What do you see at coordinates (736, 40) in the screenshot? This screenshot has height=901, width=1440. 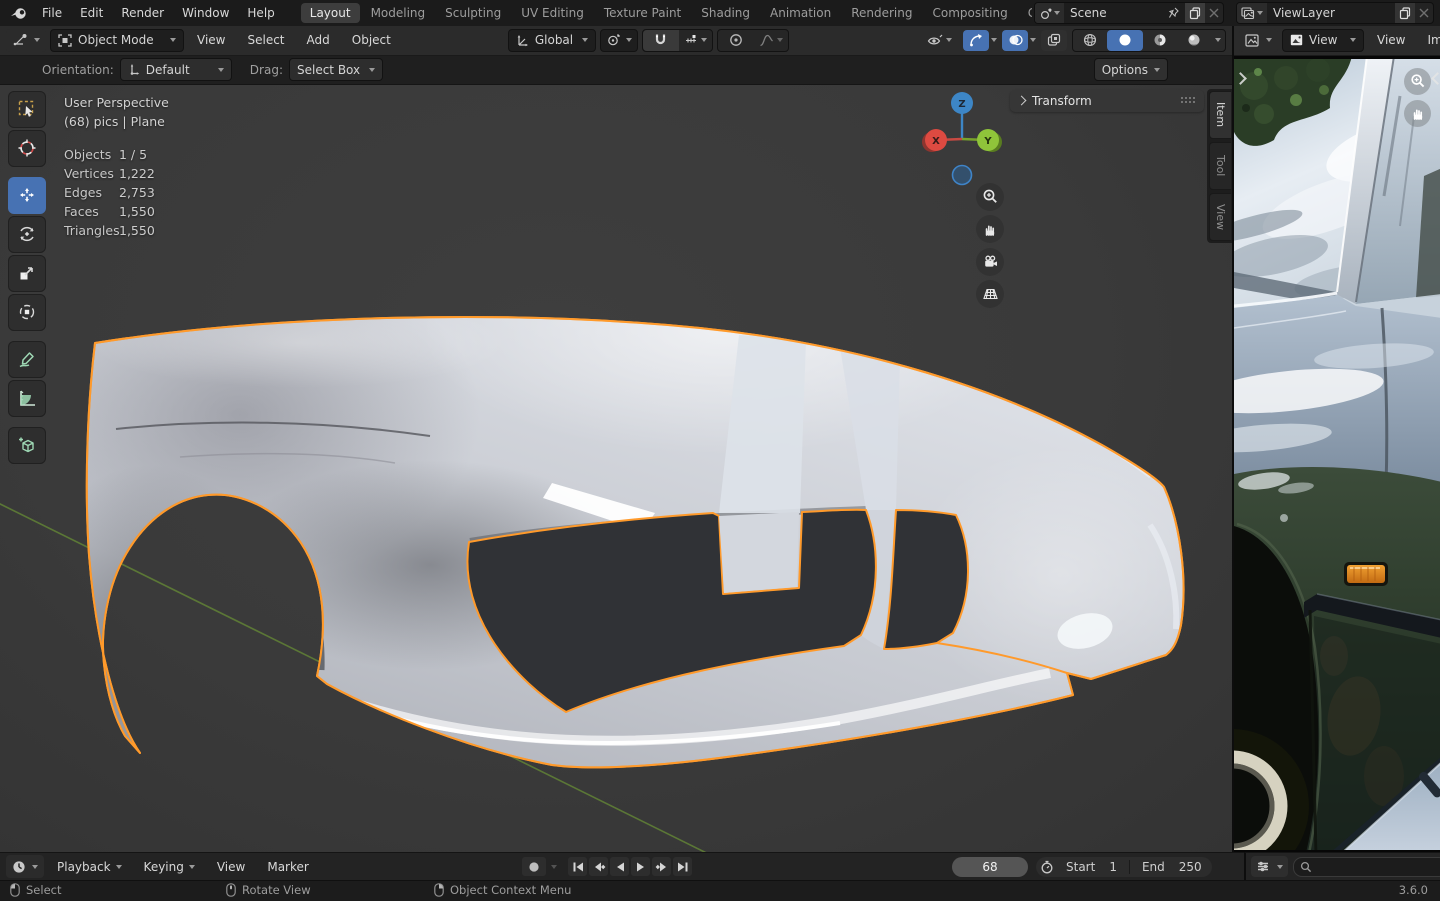 I see `proportional-editing-toggle` at bounding box center [736, 40].